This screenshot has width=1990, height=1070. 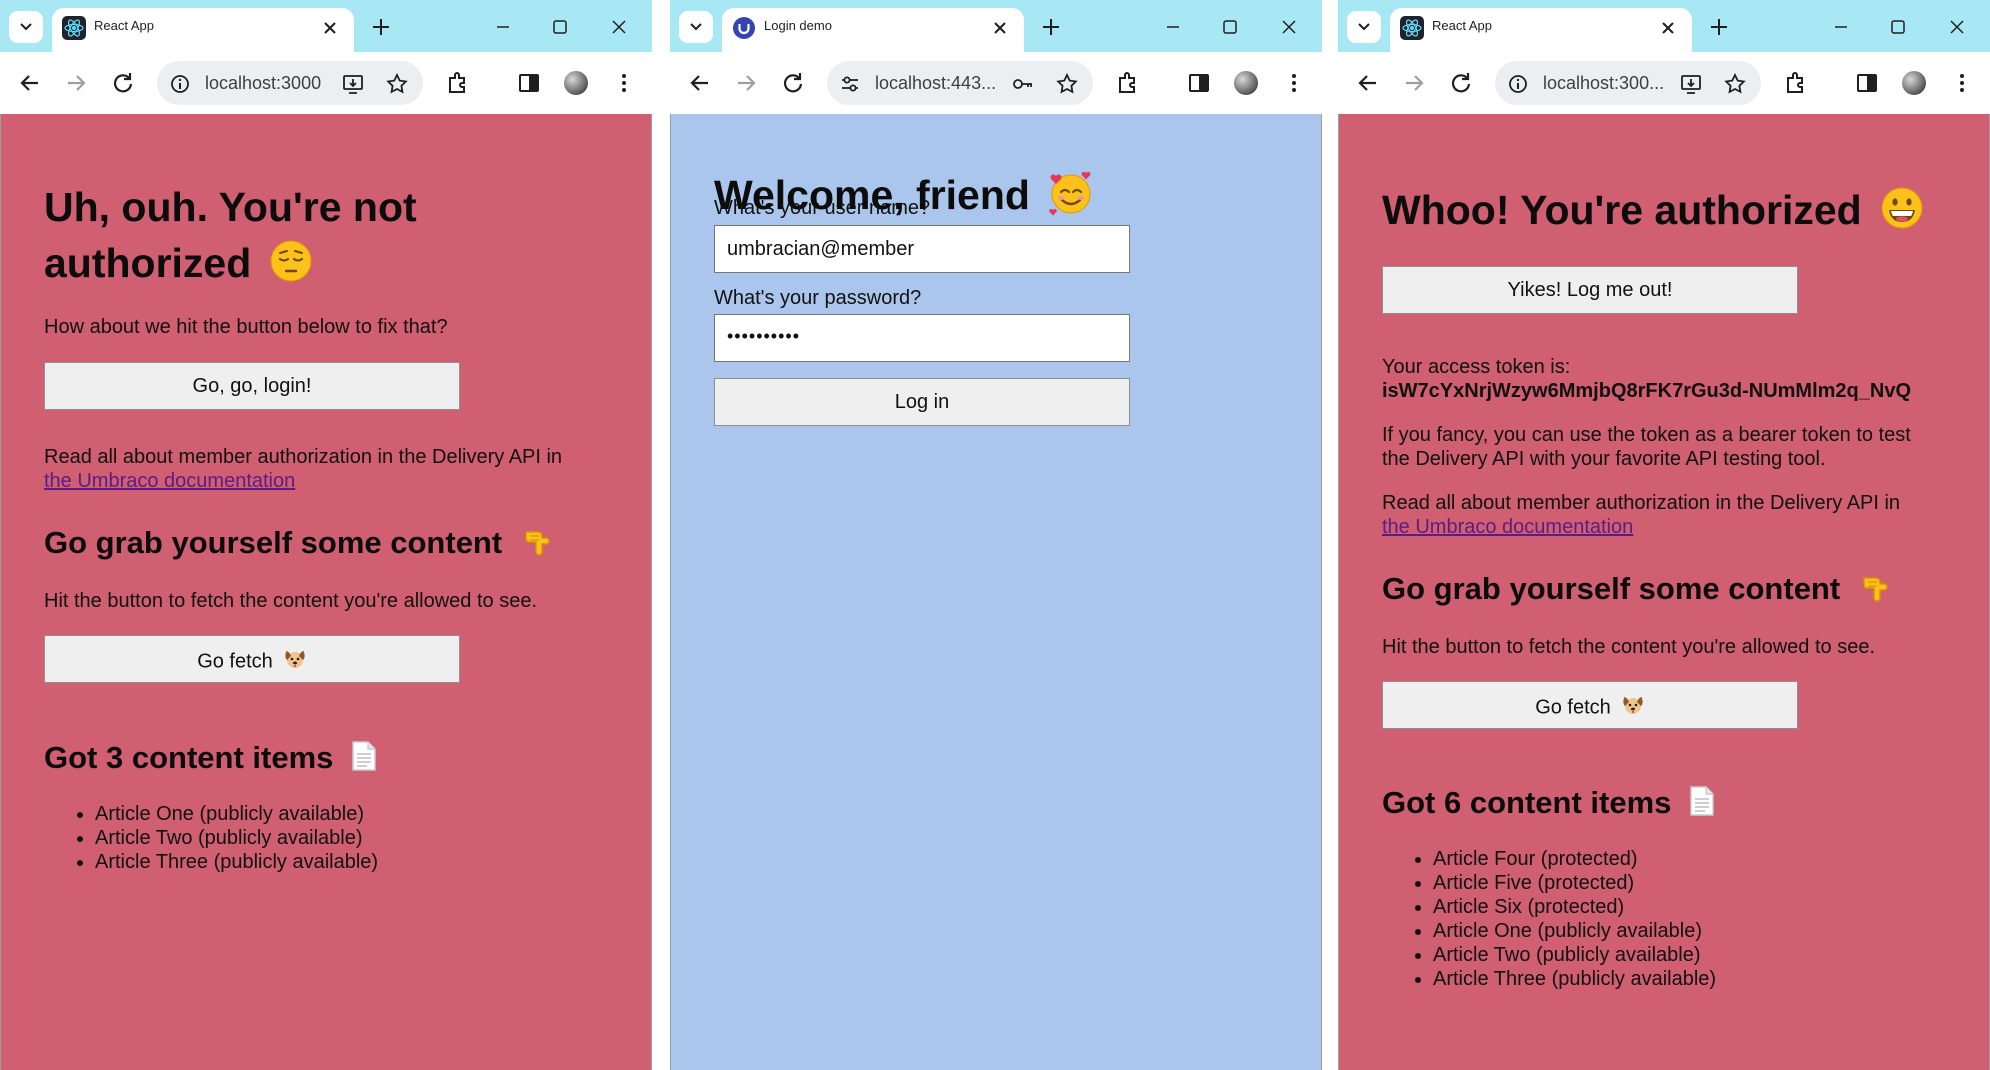 What do you see at coordinates (1462, 25) in the screenshot?
I see `tab-title: React App` at bounding box center [1462, 25].